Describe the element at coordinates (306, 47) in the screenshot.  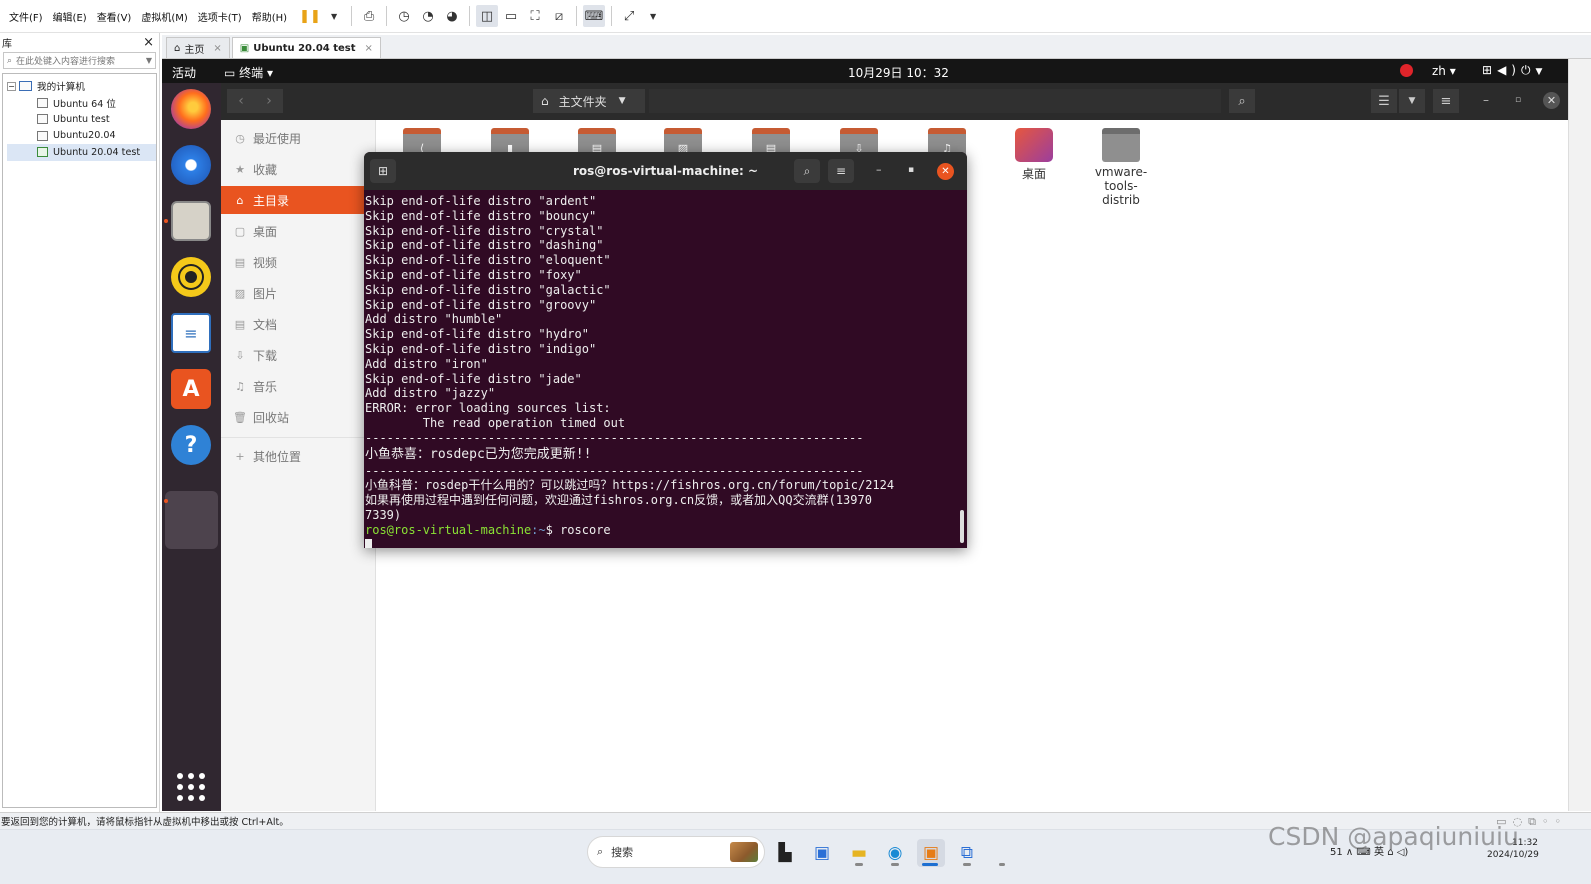
I see `tab-ubuntu-2004-test: ▣ Ubuntu 20.04 test ×` at that location.